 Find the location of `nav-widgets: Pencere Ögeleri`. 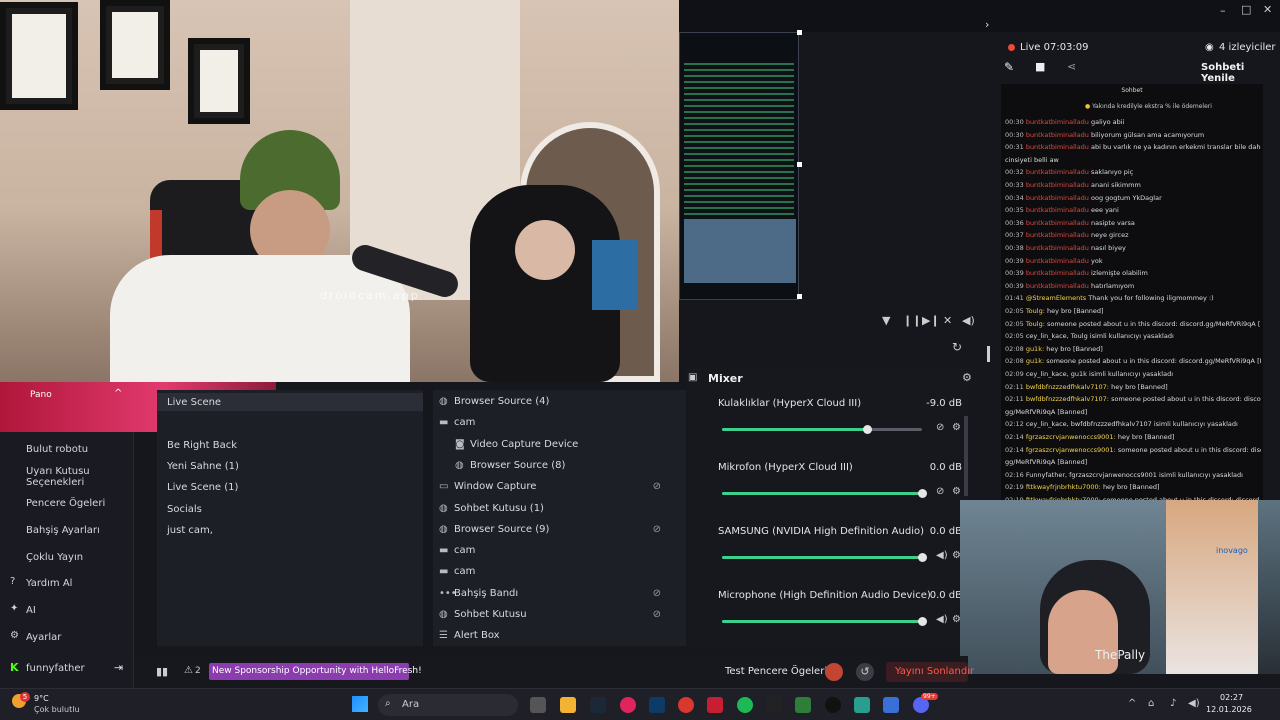

nav-widgets: Pencere Ögeleri is located at coordinates (65, 503).